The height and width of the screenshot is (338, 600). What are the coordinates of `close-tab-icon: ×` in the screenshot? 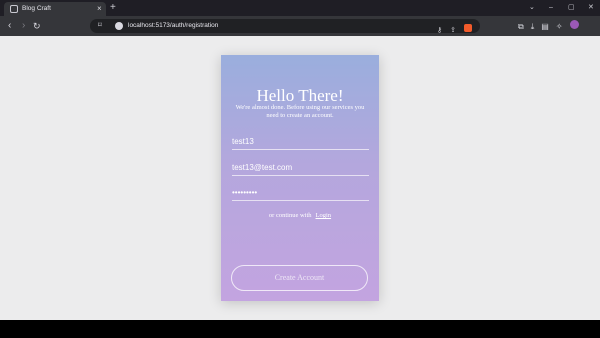 It's located at (99, 9).